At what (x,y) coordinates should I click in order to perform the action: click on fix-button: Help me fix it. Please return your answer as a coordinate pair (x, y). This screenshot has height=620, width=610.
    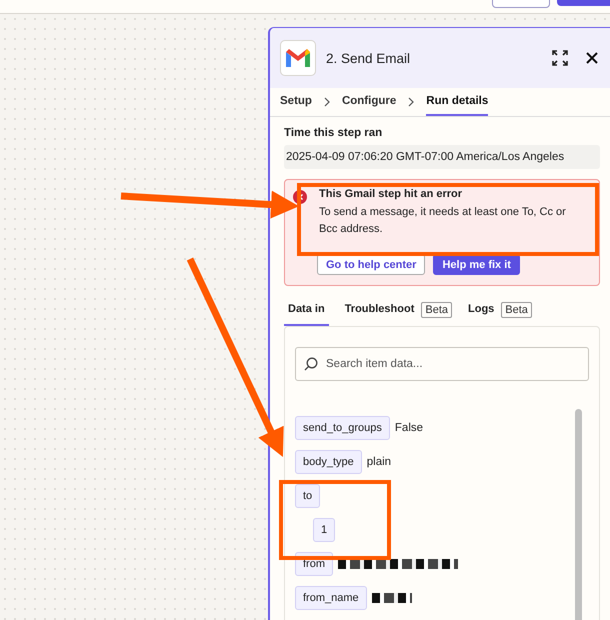
    Looking at the image, I should click on (476, 264).